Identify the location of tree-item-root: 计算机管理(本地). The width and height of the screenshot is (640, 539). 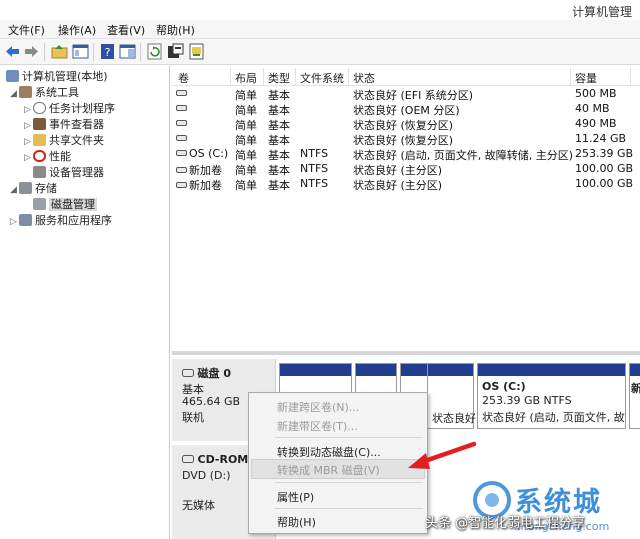
(57, 76).